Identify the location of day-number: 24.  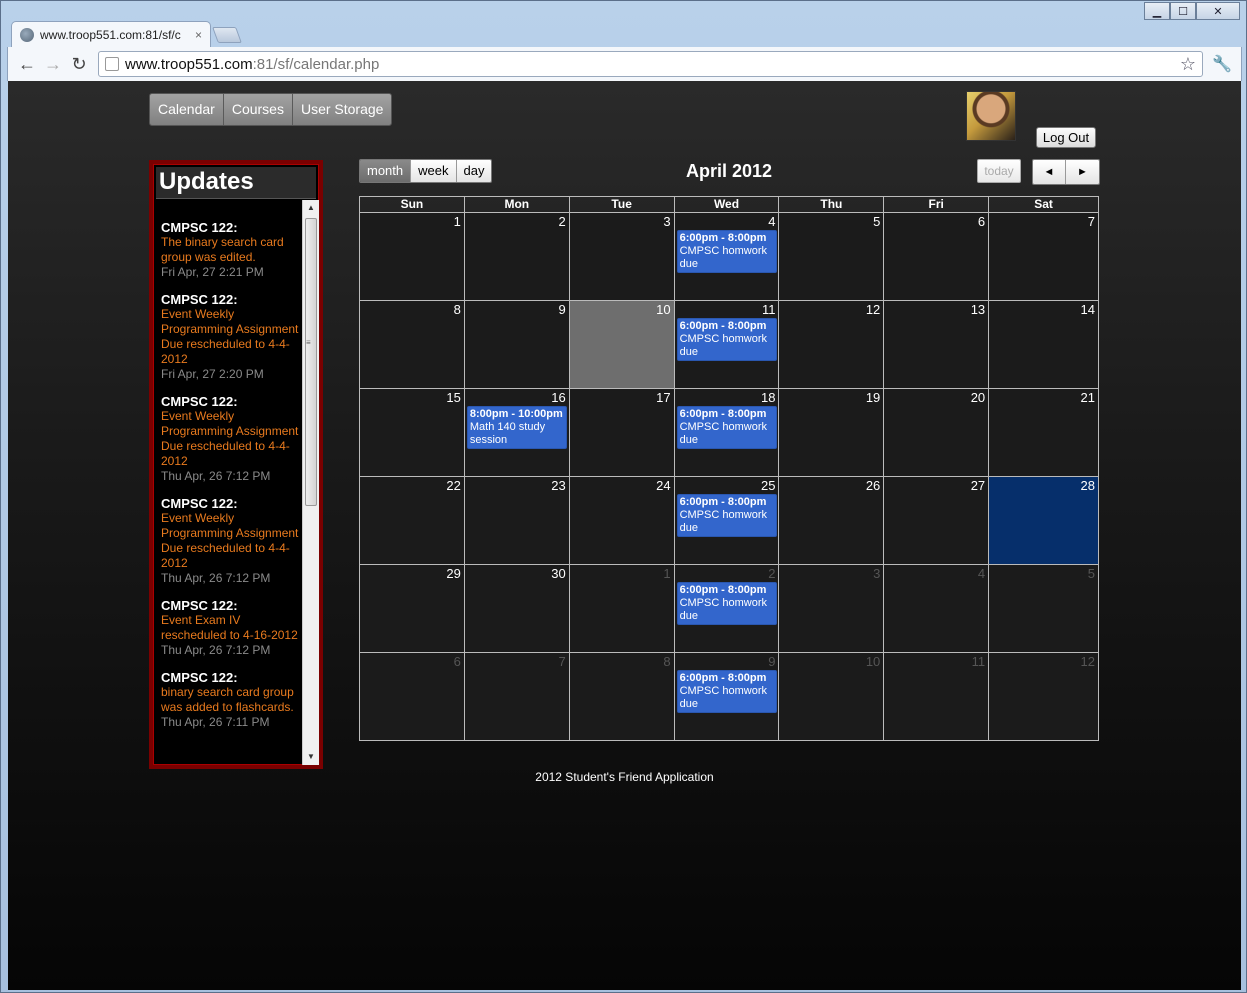
(663, 485).